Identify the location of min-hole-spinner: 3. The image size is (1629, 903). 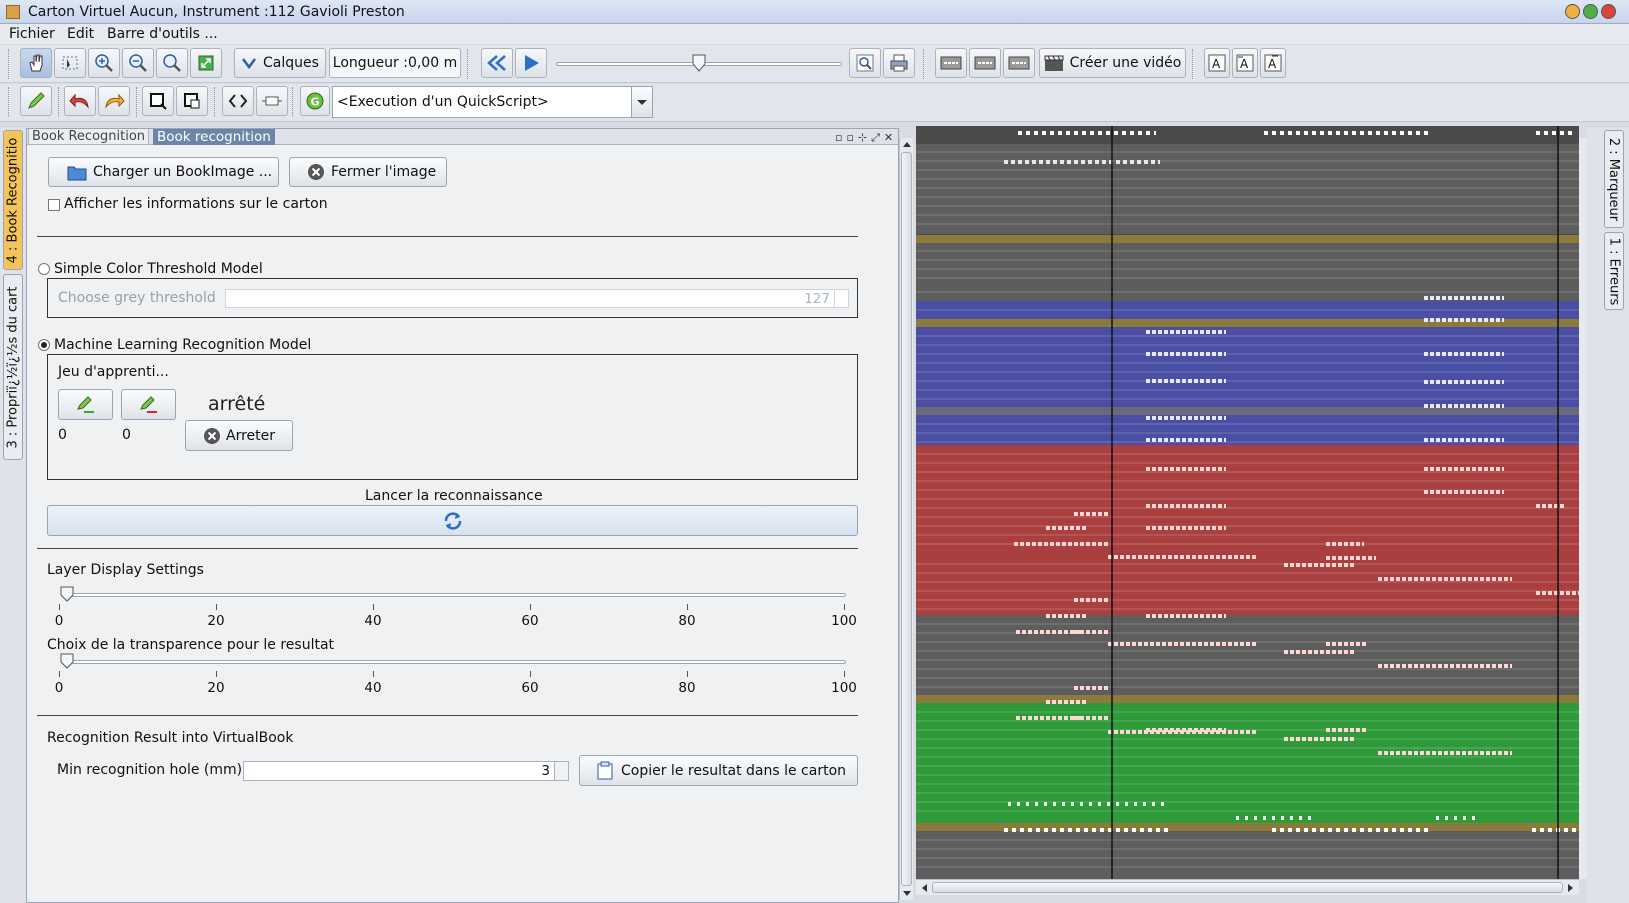
(406, 771).